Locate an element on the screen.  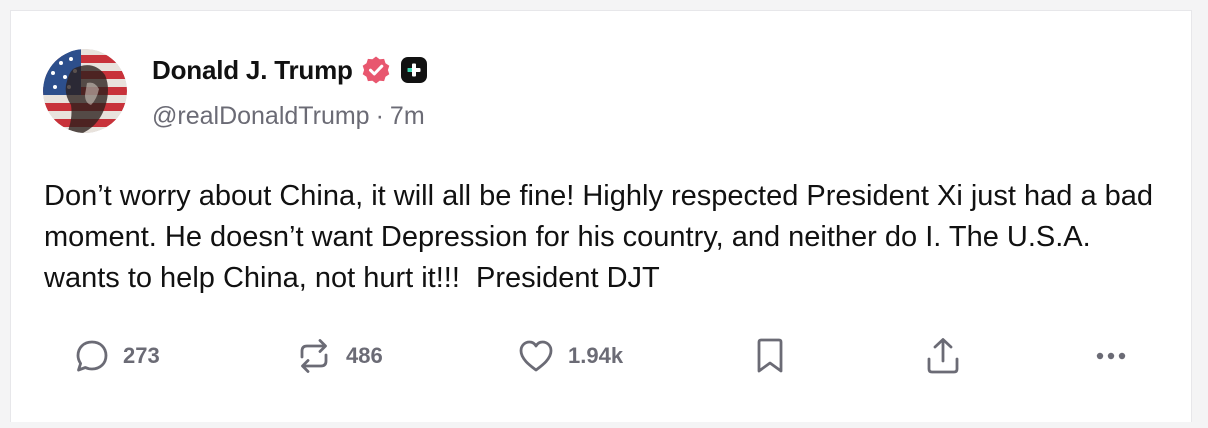
reply-count: 273 is located at coordinates (141, 355).